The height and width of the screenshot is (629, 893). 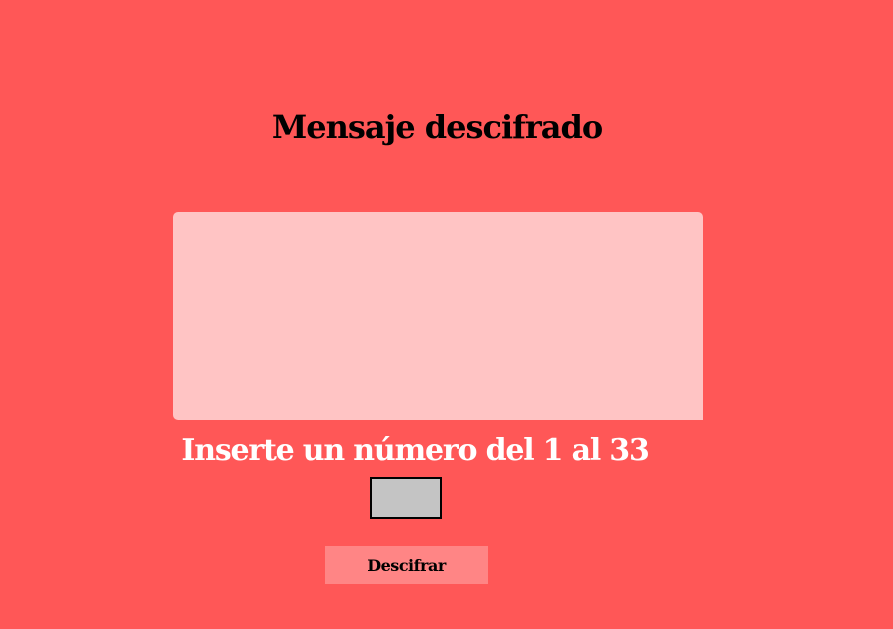 What do you see at coordinates (415, 450) in the screenshot?
I see `number-prompt-label: Inserte un número del 1 al 33` at bounding box center [415, 450].